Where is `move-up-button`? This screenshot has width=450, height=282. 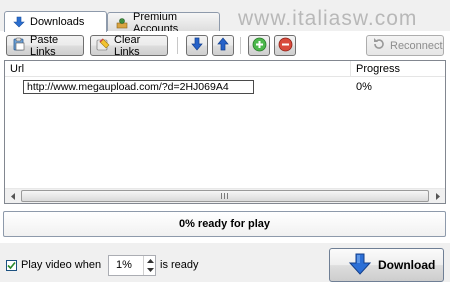
move-up-button is located at coordinates (223, 45).